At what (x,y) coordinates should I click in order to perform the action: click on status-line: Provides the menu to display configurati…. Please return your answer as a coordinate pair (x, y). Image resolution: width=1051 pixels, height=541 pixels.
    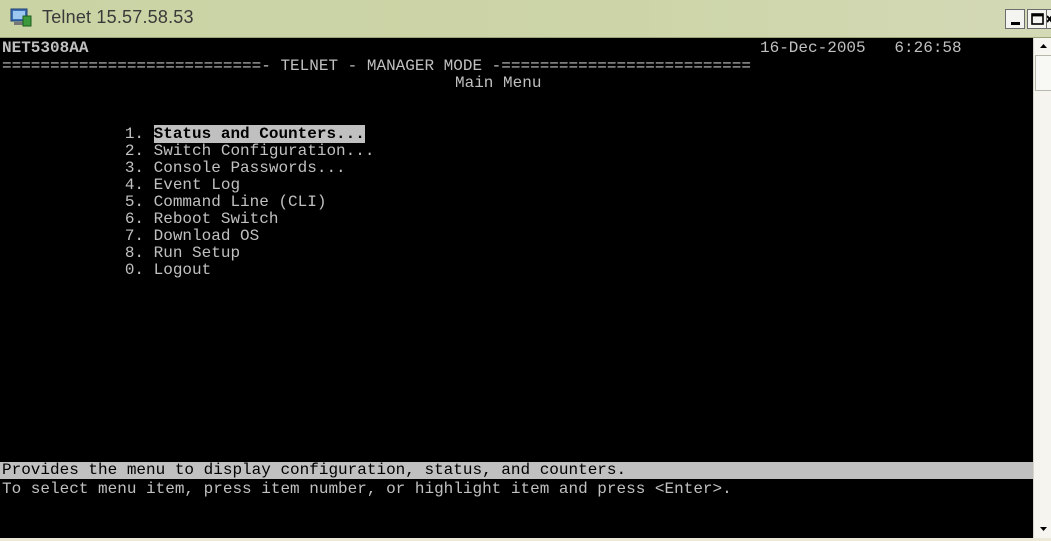
    Looking at the image, I should click on (314, 470).